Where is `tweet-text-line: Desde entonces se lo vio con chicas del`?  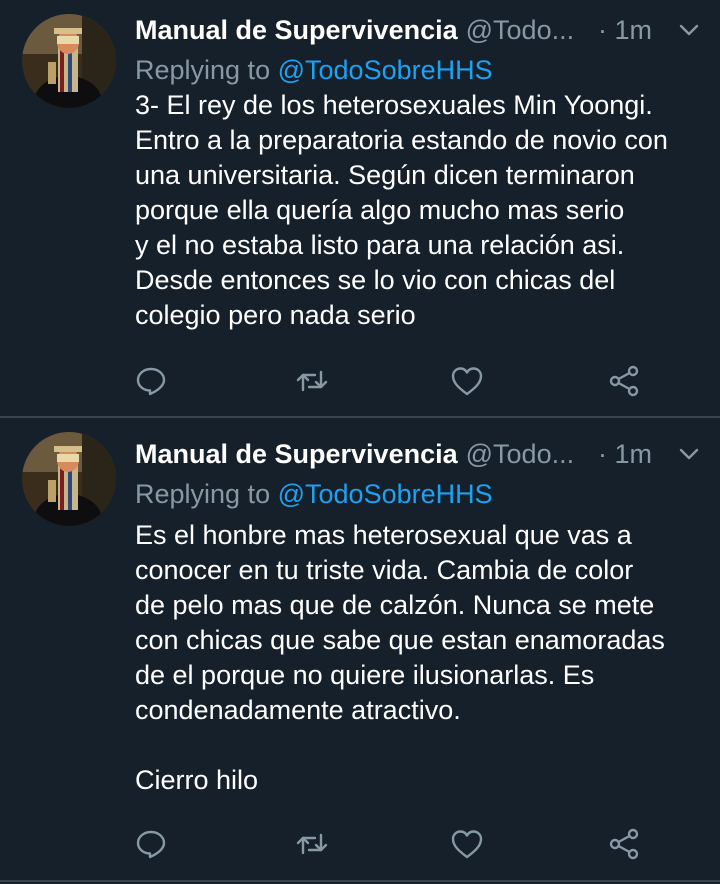 tweet-text-line: Desde entonces se lo vio con chicas del is located at coordinates (375, 280).